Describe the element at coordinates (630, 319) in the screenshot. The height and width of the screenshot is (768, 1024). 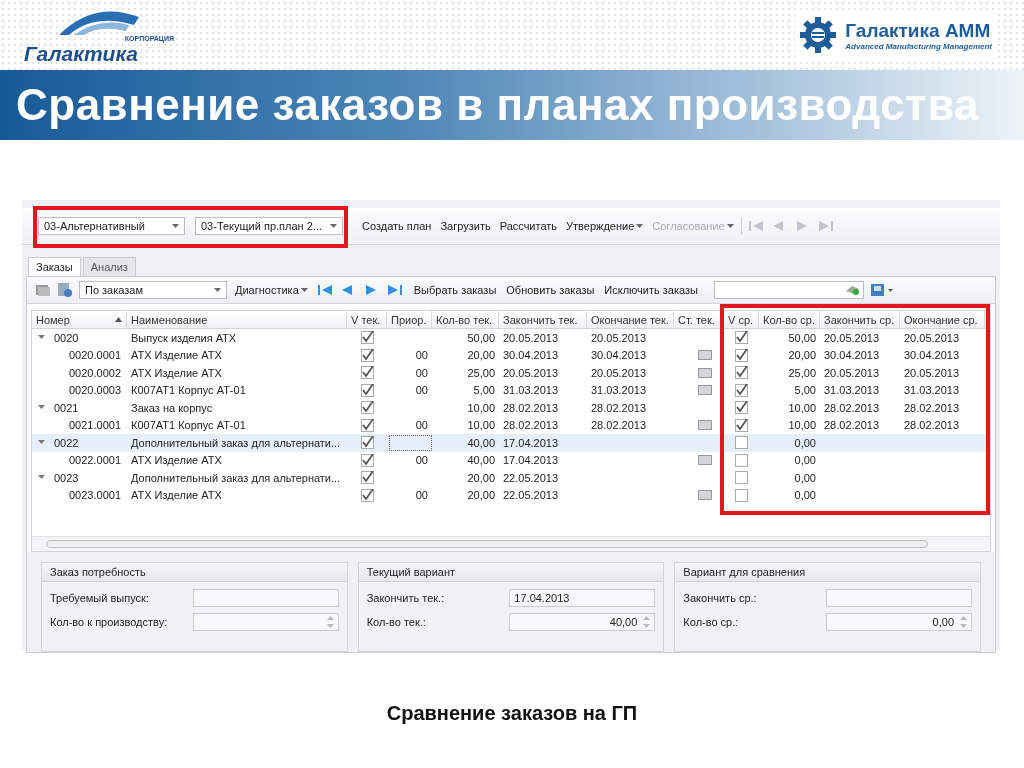
I see `column-header: Окончание тек.` at that location.